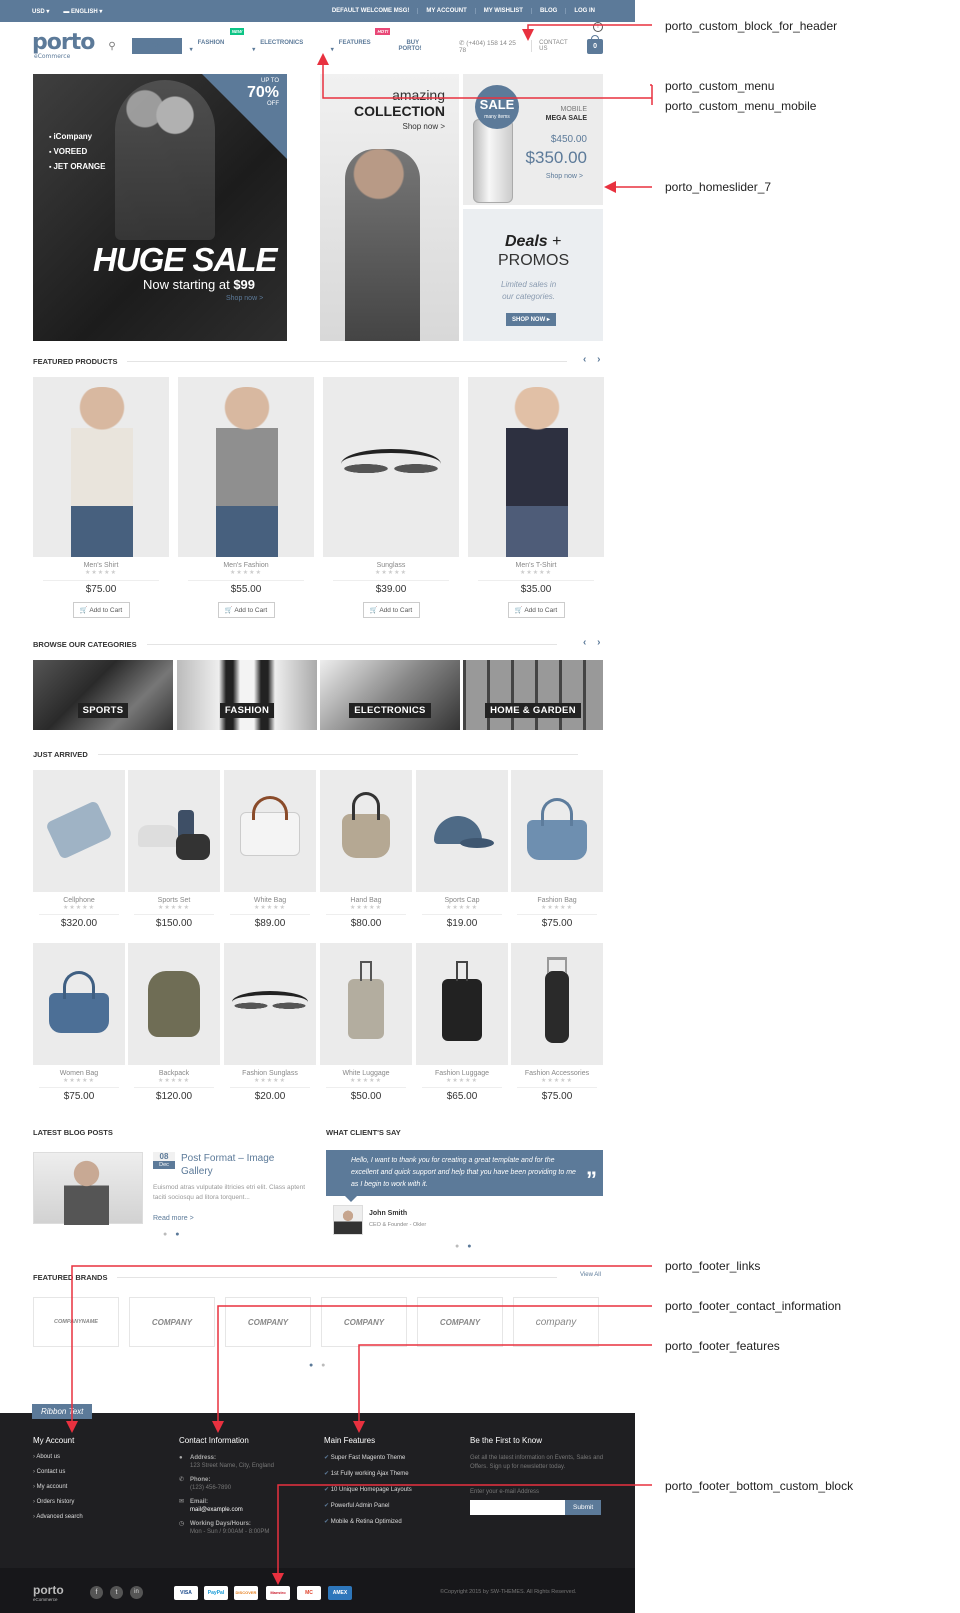 This screenshot has height=1613, width=960. Describe the element at coordinates (246, 565) in the screenshot. I see `product-name: Men's Fashion` at that location.